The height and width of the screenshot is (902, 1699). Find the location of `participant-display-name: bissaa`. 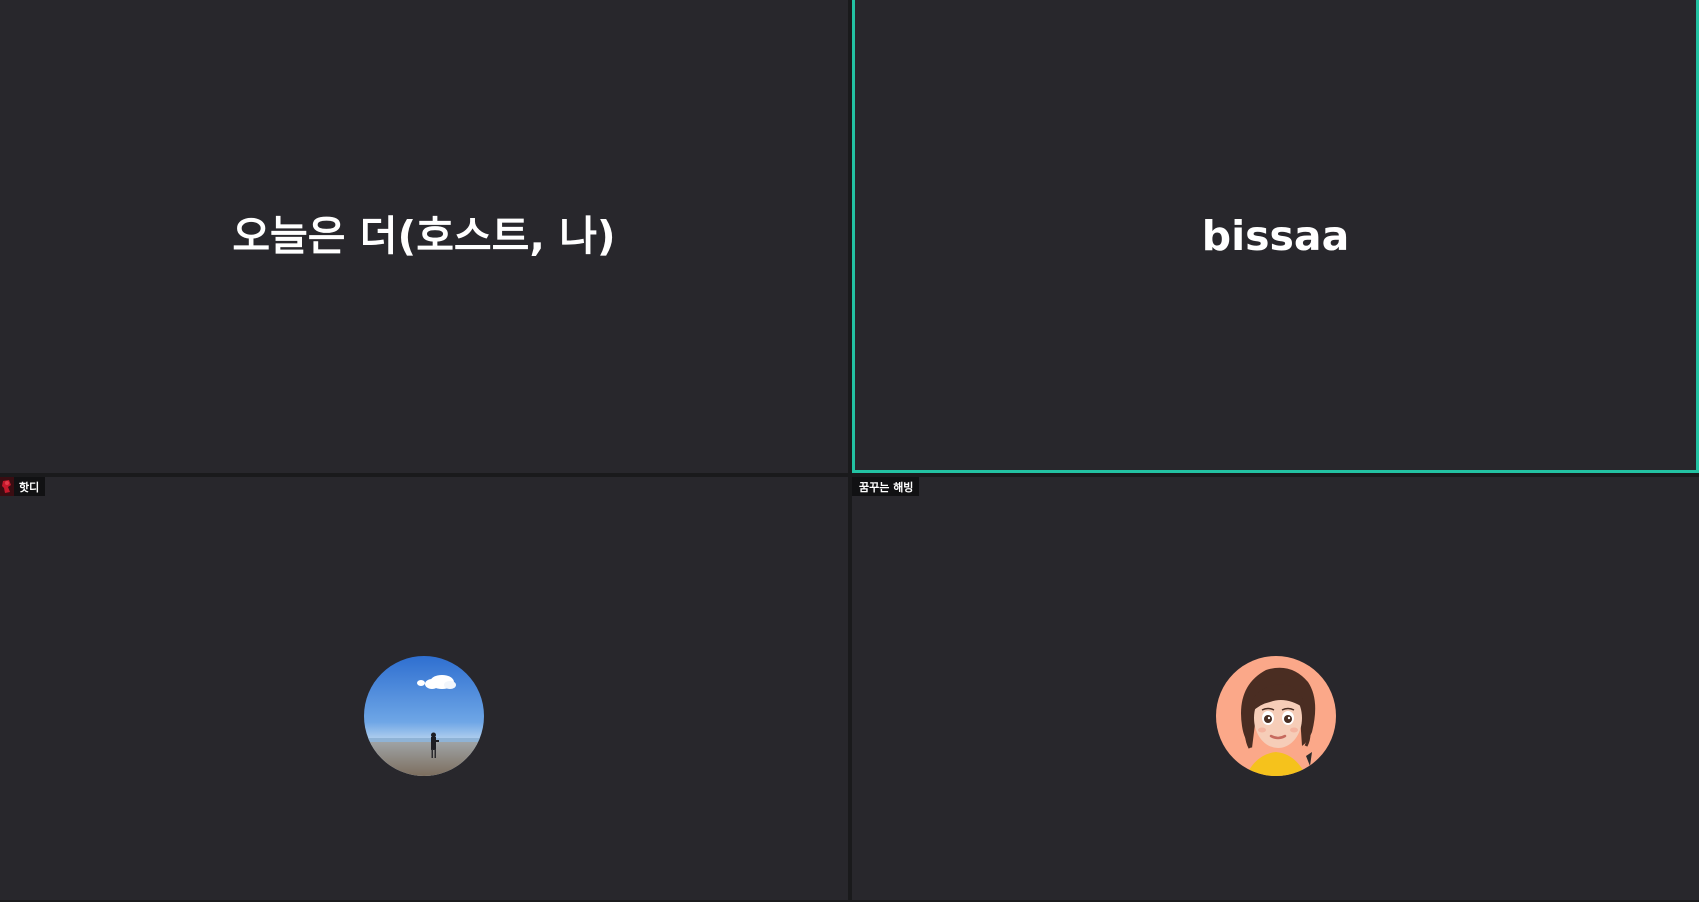

participant-display-name: bissaa is located at coordinates (1275, 236).